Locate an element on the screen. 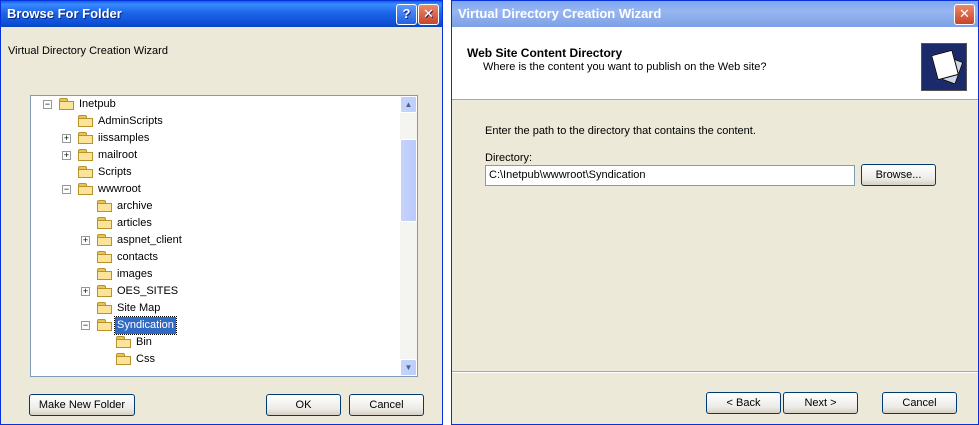 Image resolution: width=979 pixels, height=425 pixels. scroll-up-button: ▲ is located at coordinates (408, 104).